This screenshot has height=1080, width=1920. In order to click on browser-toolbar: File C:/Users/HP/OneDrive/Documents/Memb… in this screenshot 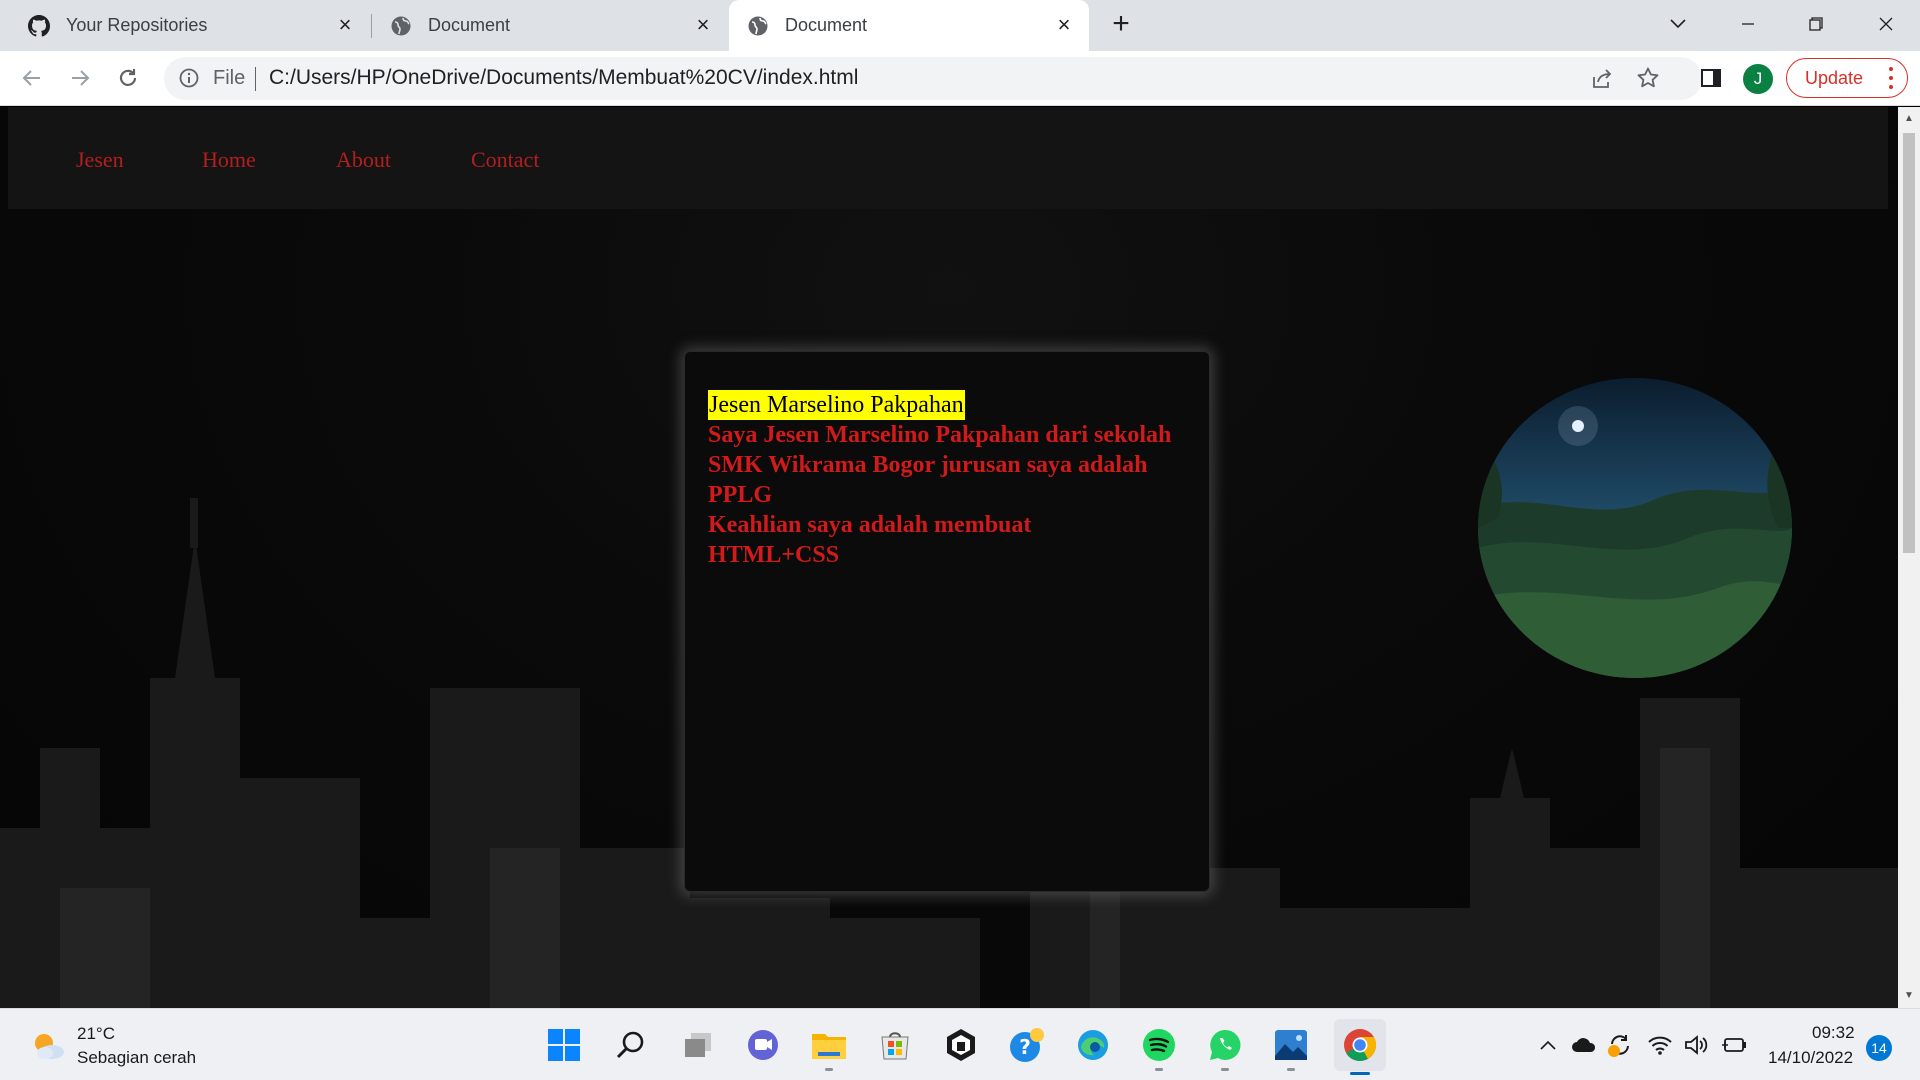, I will do `click(960, 78)`.